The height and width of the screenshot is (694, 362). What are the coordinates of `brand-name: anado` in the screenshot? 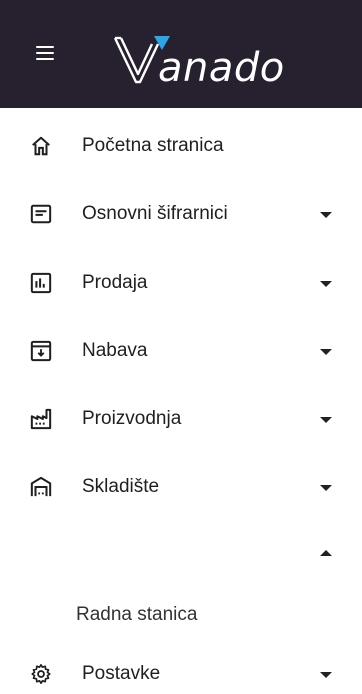 It's located at (221, 68).